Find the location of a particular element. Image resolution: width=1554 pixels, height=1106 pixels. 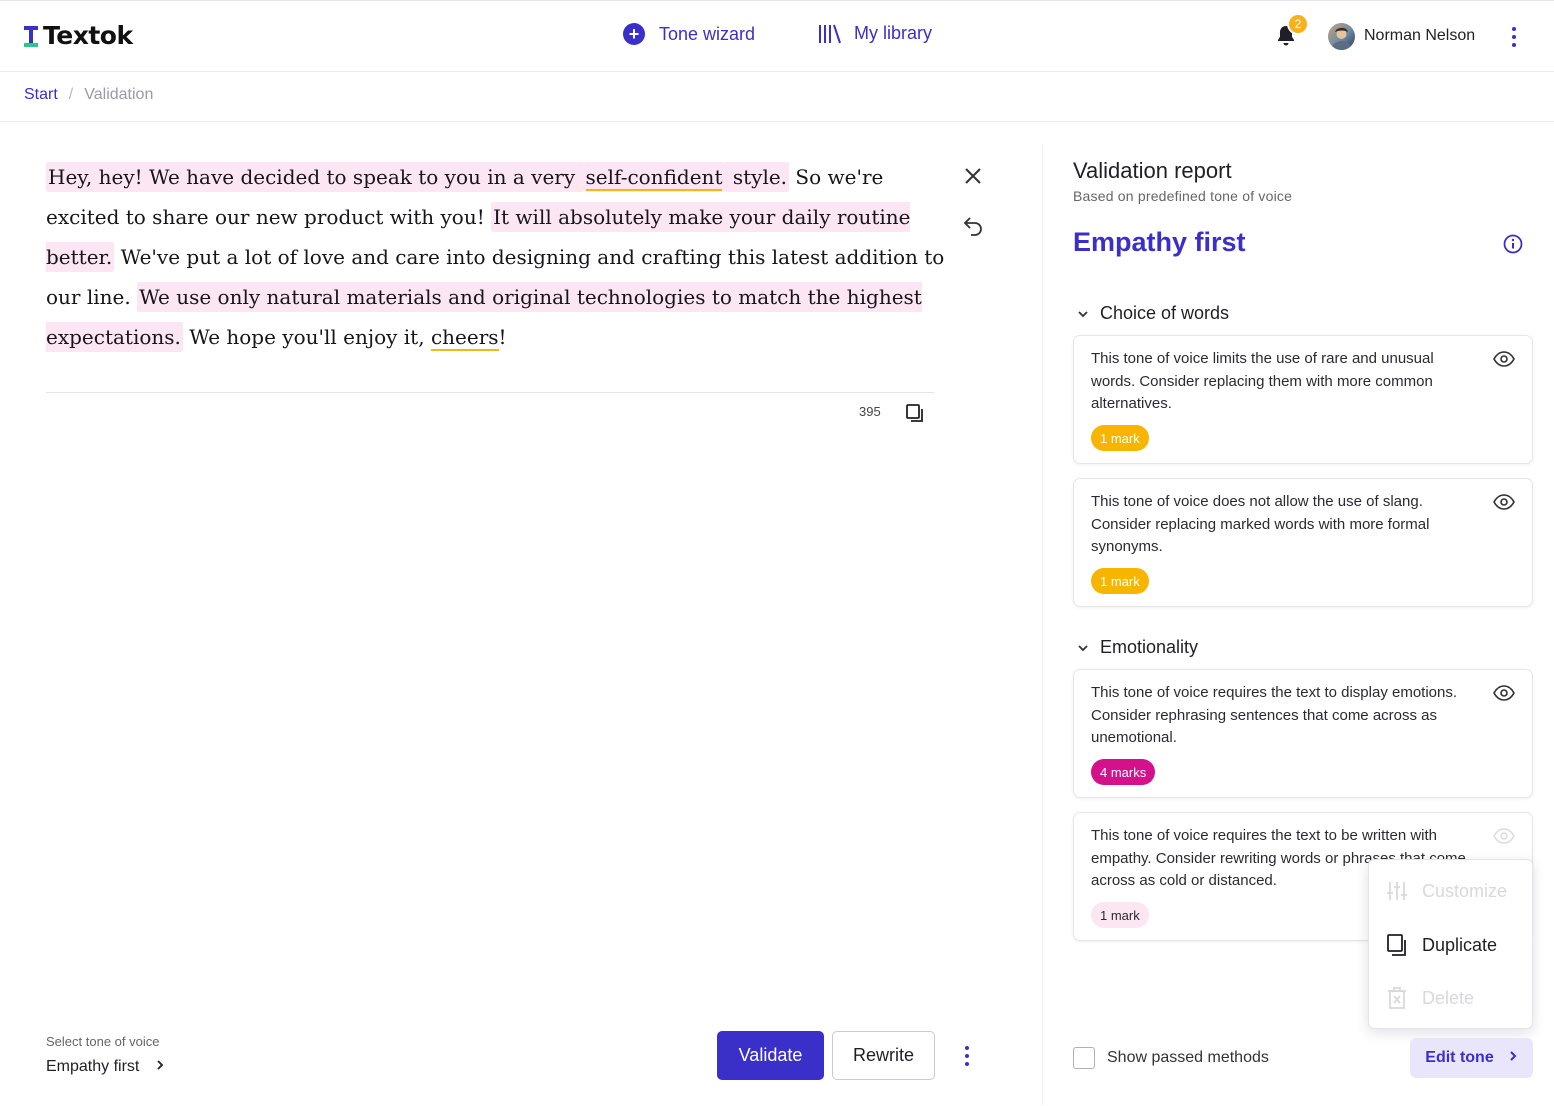

user-name: Norman Nelson is located at coordinates (1419, 36).